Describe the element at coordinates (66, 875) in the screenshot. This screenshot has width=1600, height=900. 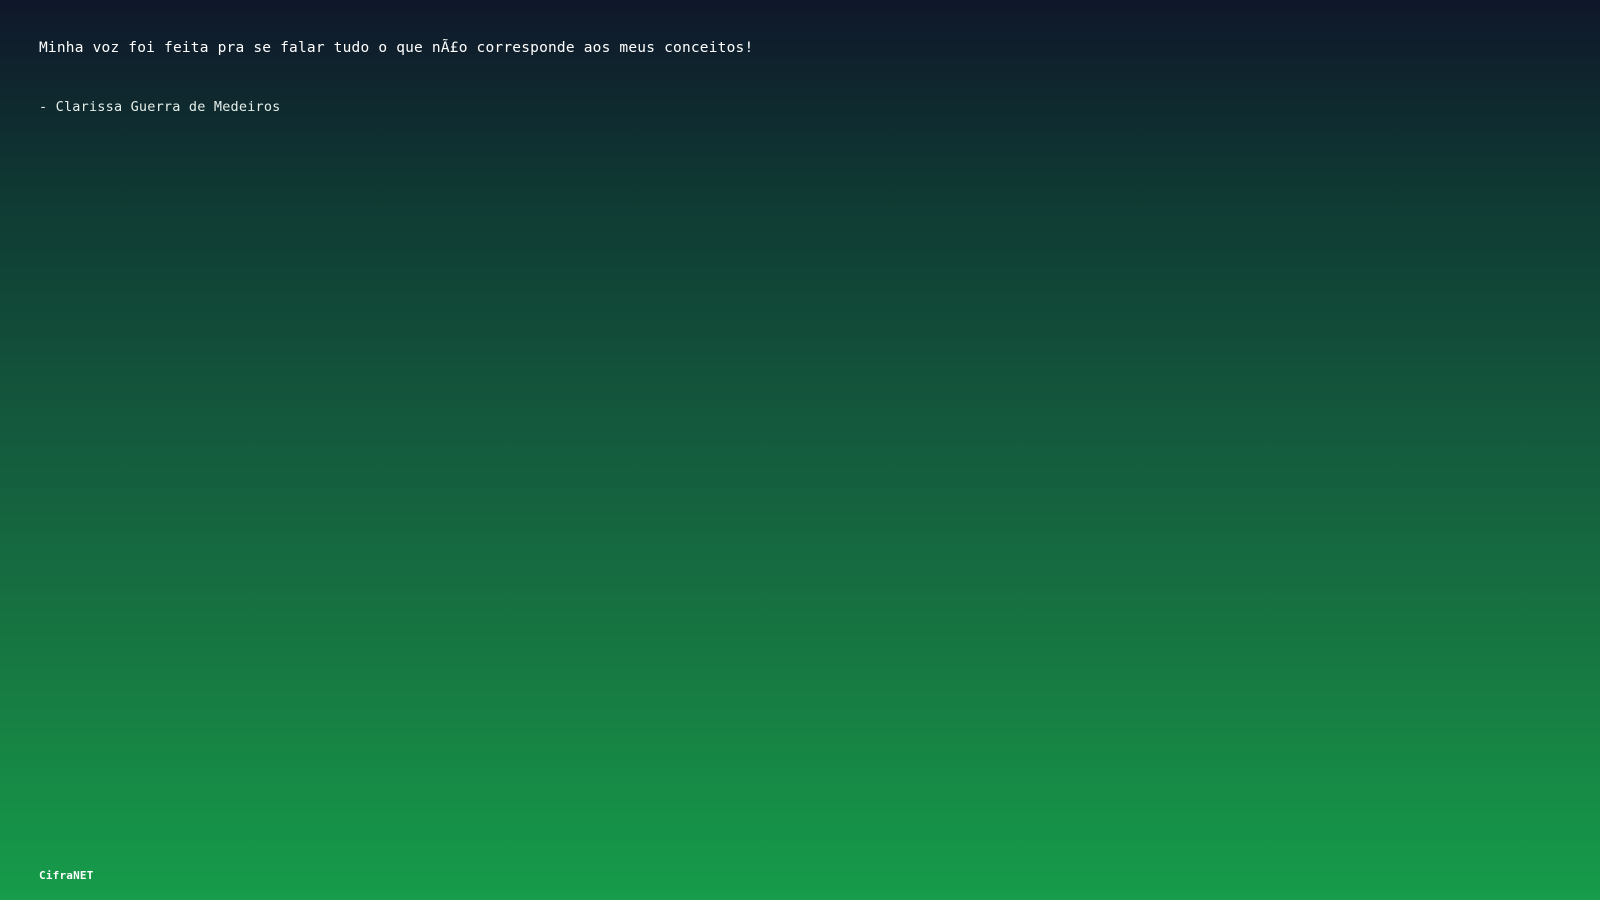
I see `brand-logo-text: CifraNET` at that location.